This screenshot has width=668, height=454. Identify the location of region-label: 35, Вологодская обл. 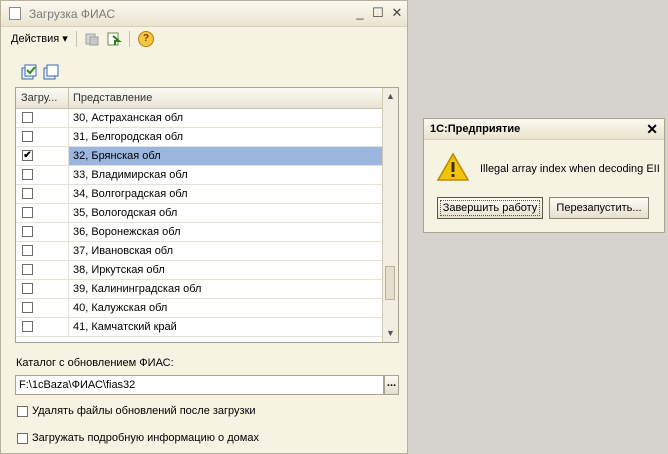
(125, 213).